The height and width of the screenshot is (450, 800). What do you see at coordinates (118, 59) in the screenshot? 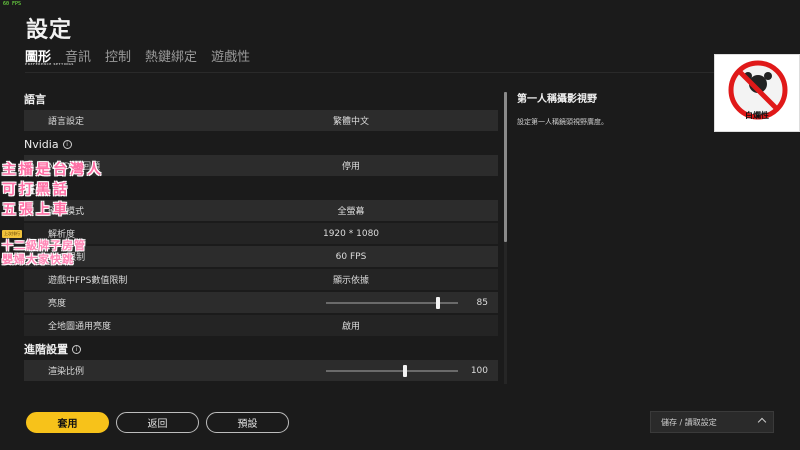
I see `tab-controls: 控制` at bounding box center [118, 59].